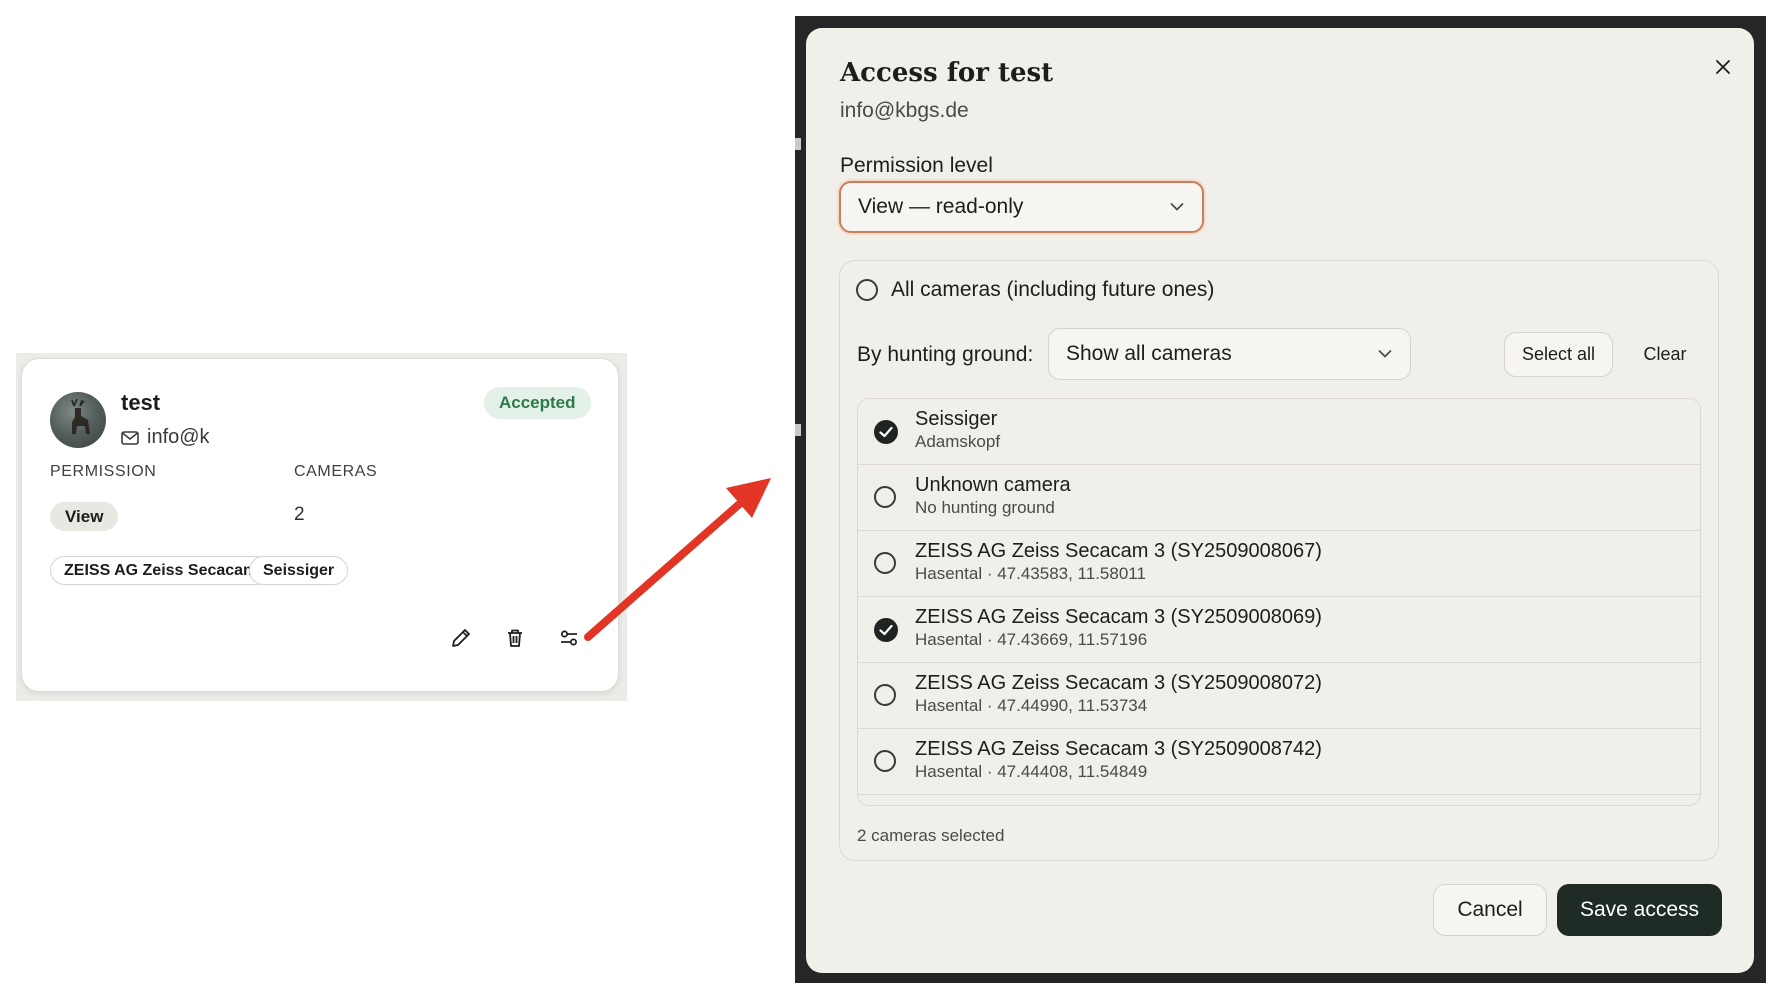  Describe the element at coordinates (1030, 573) in the screenshot. I see `camera-detail: Hasental · 47.43583, 11.58011` at that location.